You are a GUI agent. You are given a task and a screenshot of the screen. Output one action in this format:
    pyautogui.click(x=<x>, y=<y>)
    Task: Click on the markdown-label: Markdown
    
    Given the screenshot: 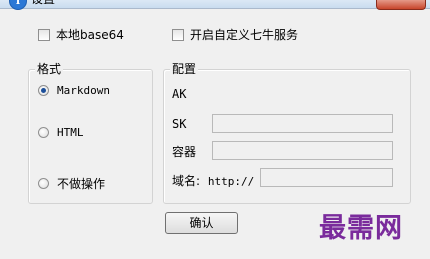 What is the action you would take?
    pyautogui.click(x=83, y=90)
    